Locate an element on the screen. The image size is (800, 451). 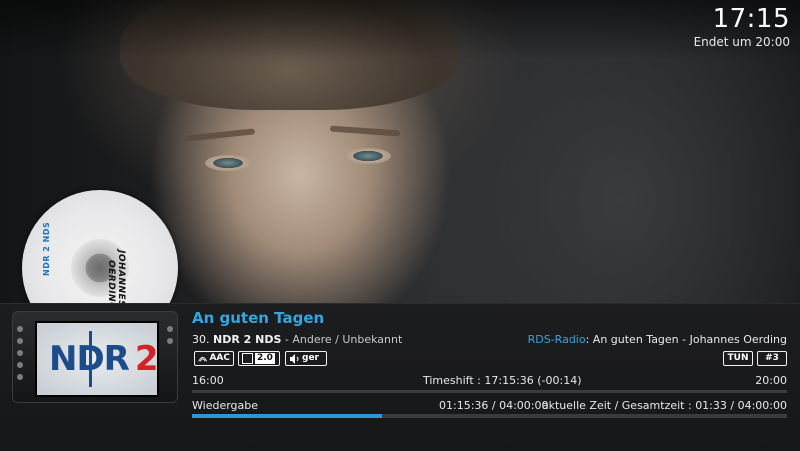
channel-logo: NDR 2 is located at coordinates (97, 359).